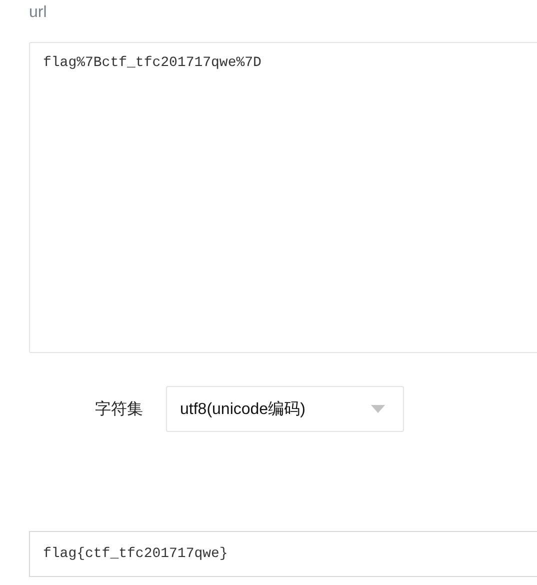 This screenshot has width=537, height=585. I want to click on charset-label: 字符集, so click(119, 410).